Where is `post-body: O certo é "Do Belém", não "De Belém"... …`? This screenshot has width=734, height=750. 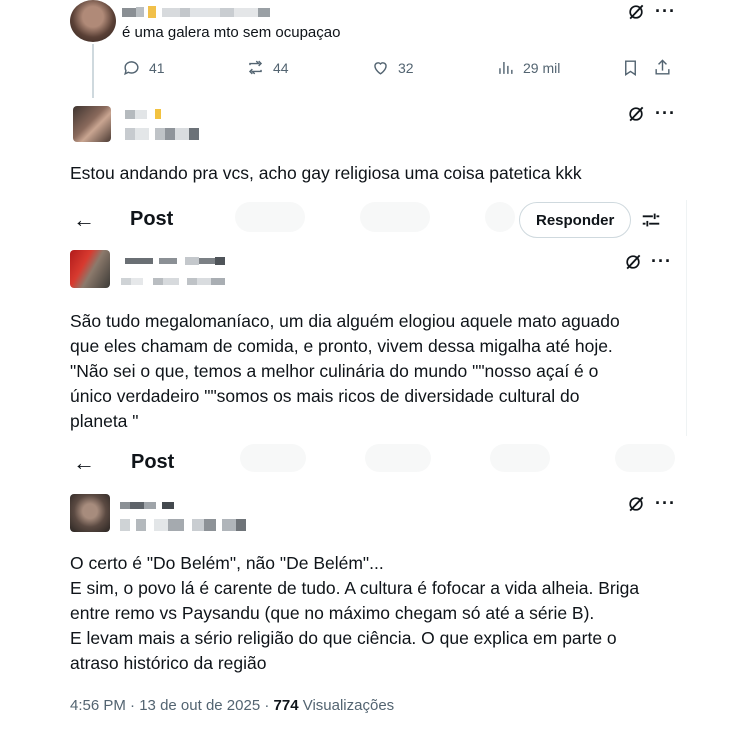
post-body: O certo é "Do Belém", não "De Belém"... … is located at coordinates (354, 613).